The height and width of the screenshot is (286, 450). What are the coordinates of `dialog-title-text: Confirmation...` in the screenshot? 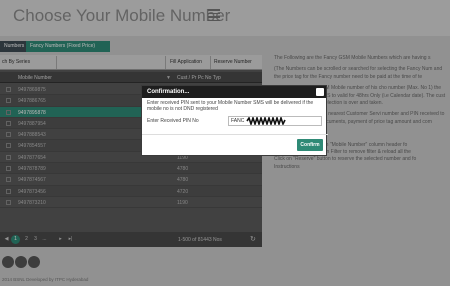 It's located at (168, 92).